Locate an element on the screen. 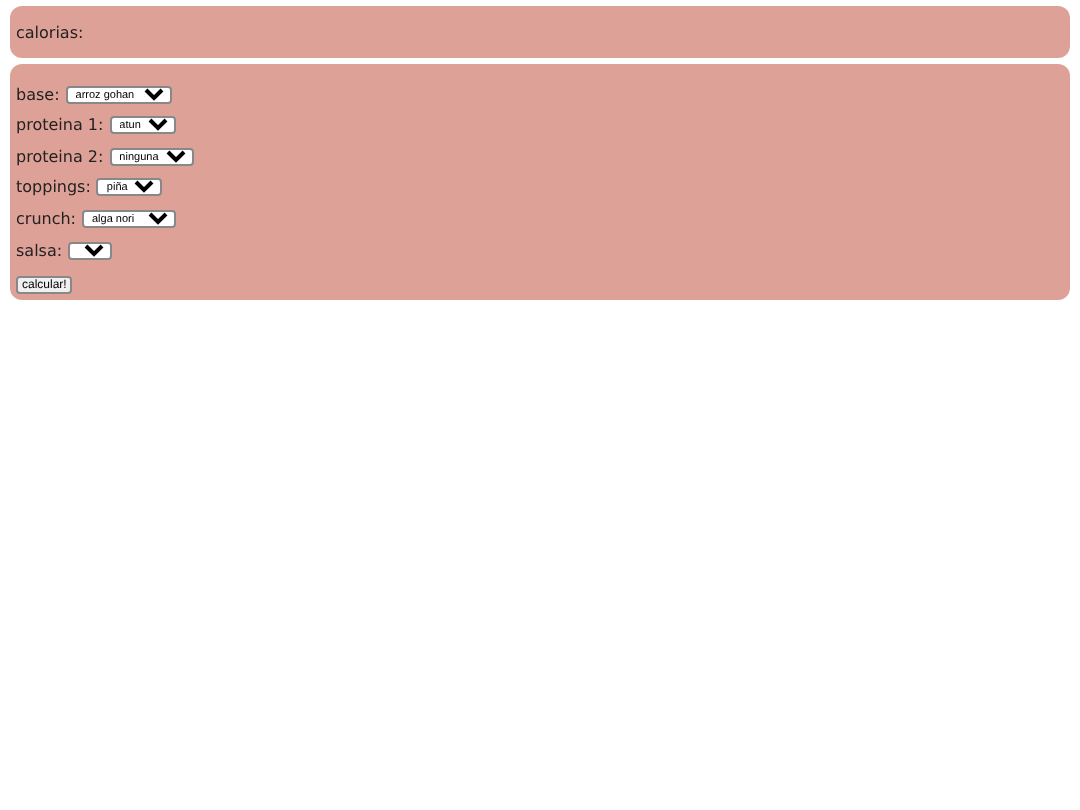 Image resolution: width=1080 pixels, height=810 pixels. field-label: base: is located at coordinates (38, 94).